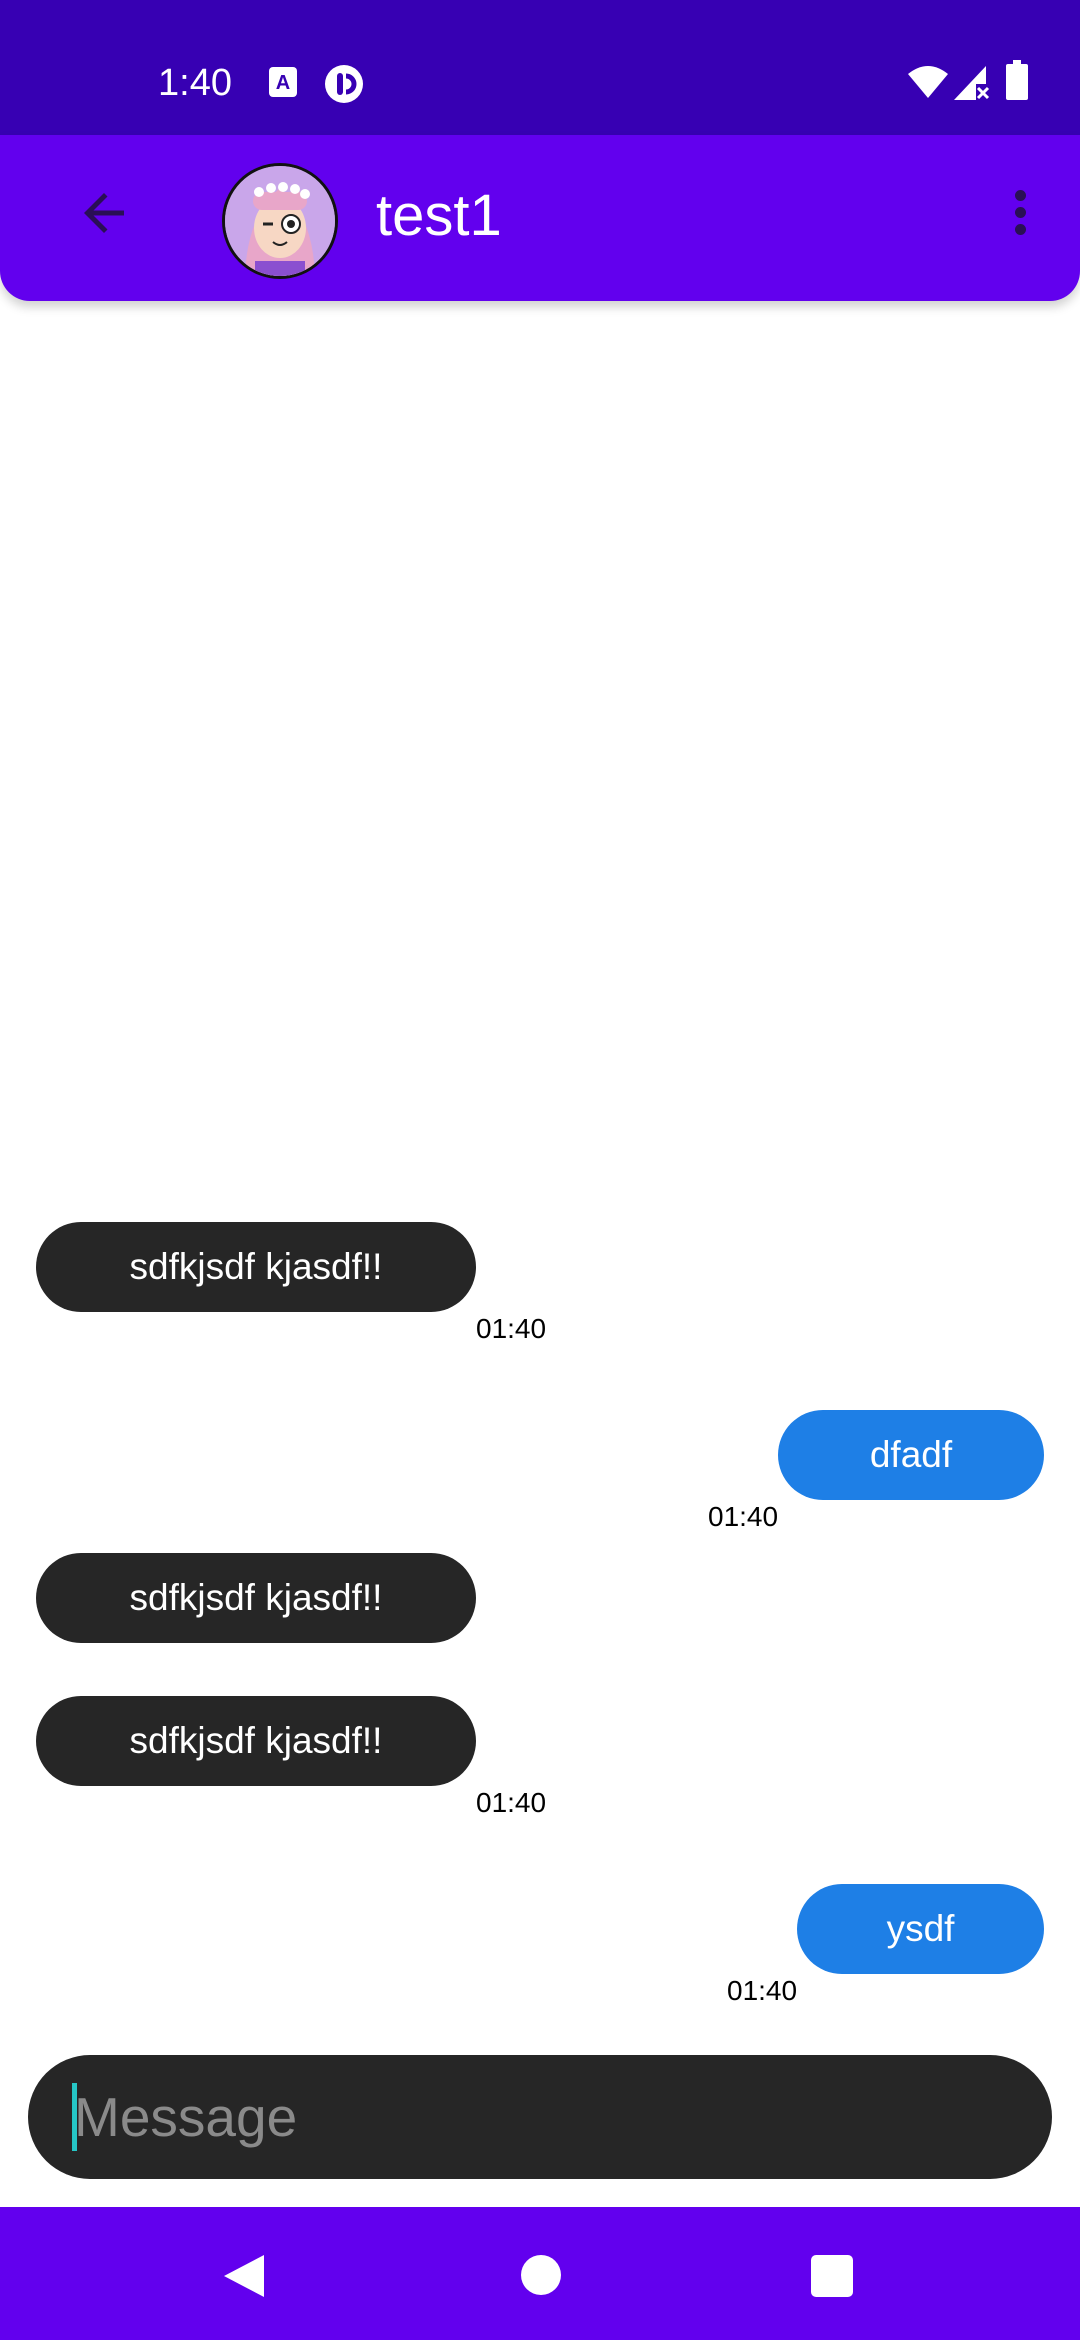 The image size is (1080, 2340). Describe the element at coordinates (280, 221) in the screenshot. I see `contact-avatar` at that location.